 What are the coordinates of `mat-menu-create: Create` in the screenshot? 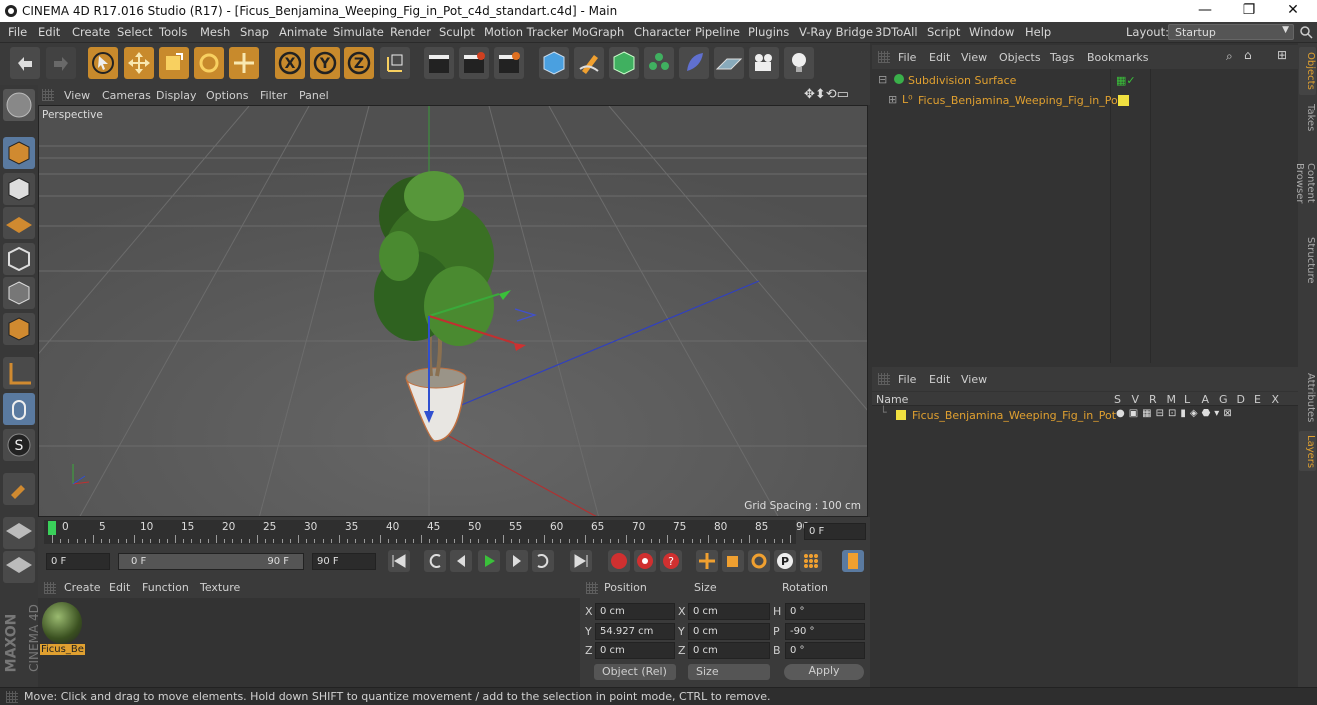 It's located at (82, 587).